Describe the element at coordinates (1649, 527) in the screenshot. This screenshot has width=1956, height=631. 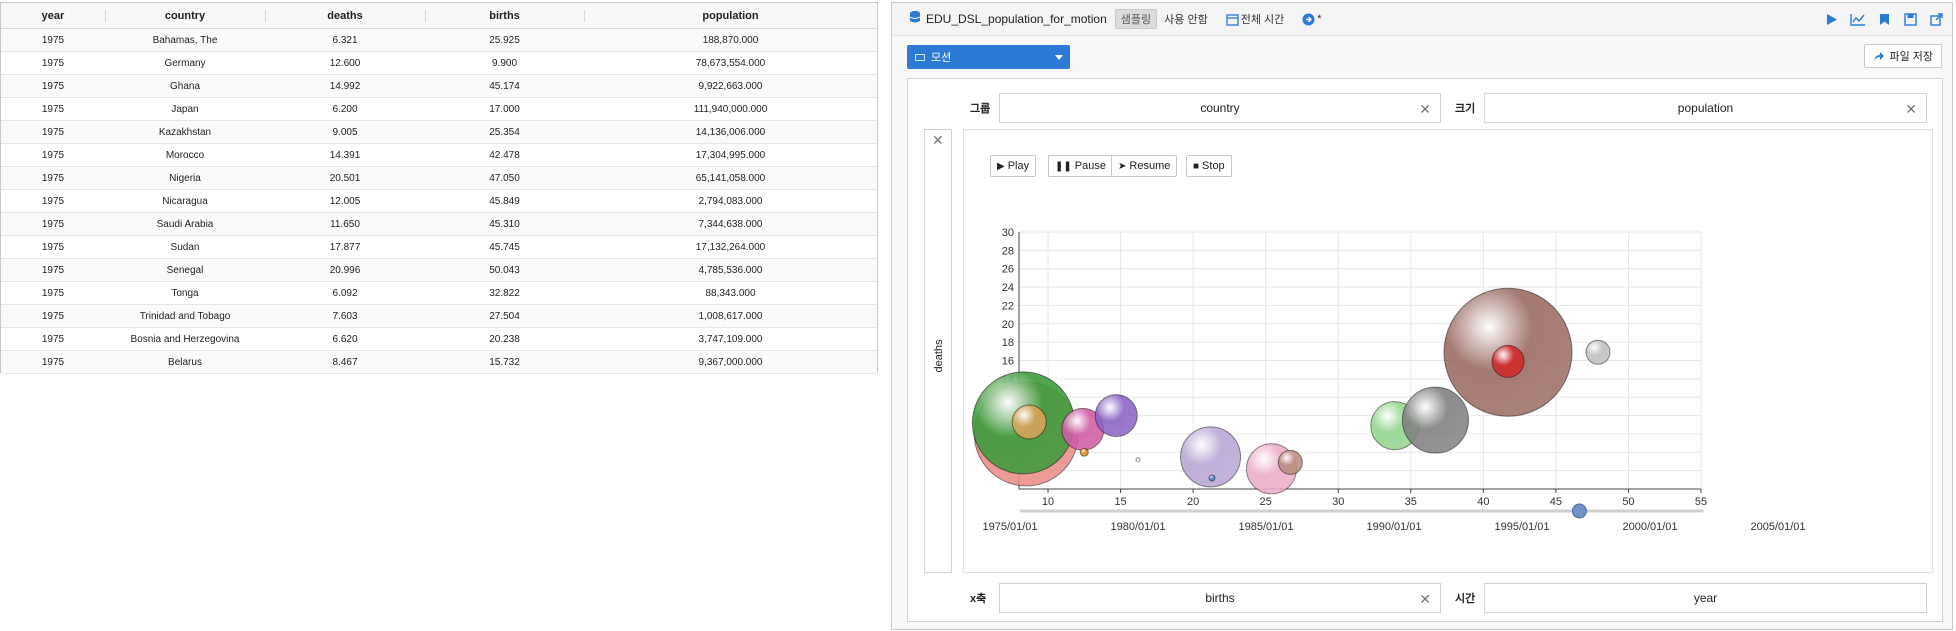
I see `timeline-label: 2000/01/01` at that location.